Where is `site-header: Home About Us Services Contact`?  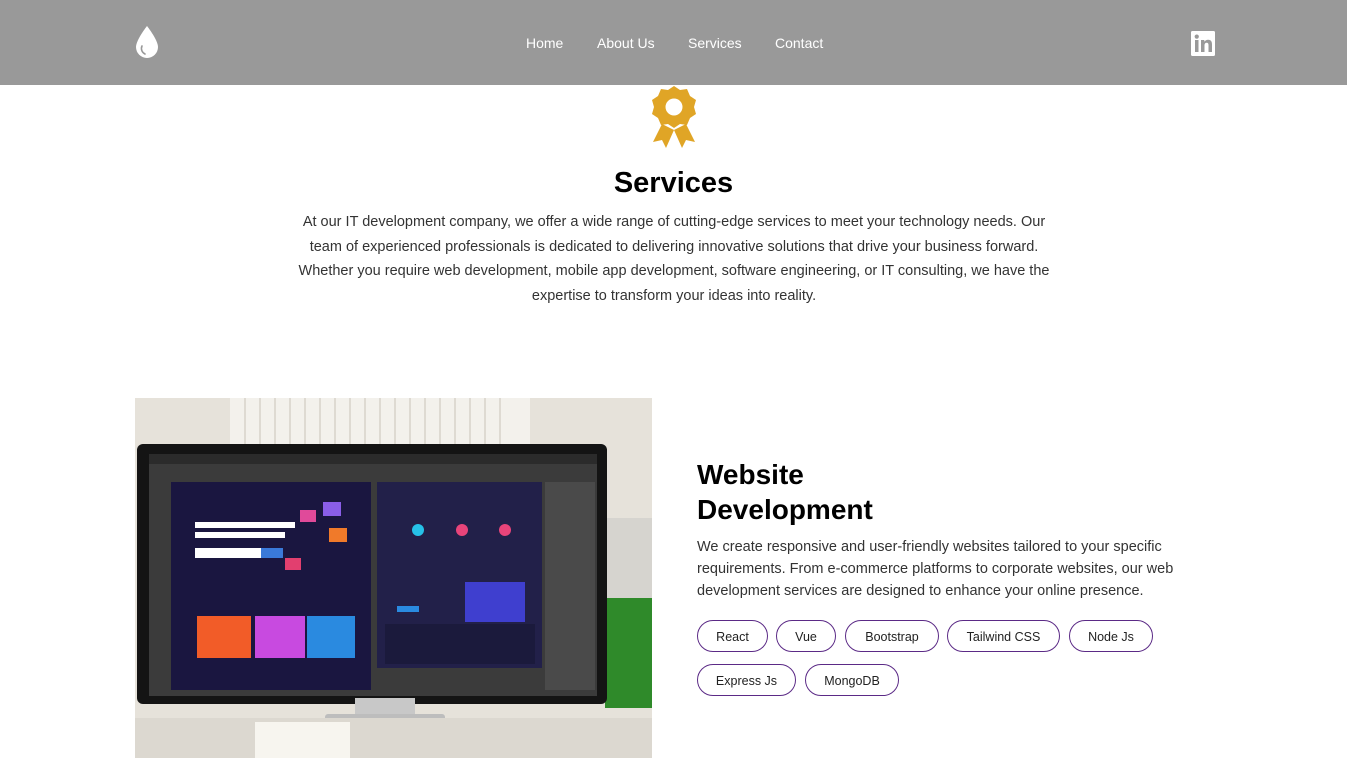 site-header: Home About Us Services Contact is located at coordinates (673, 42).